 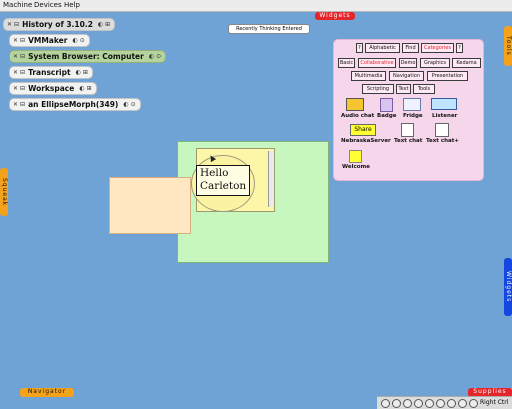 I want to click on optical-icon, so click(x=396, y=403).